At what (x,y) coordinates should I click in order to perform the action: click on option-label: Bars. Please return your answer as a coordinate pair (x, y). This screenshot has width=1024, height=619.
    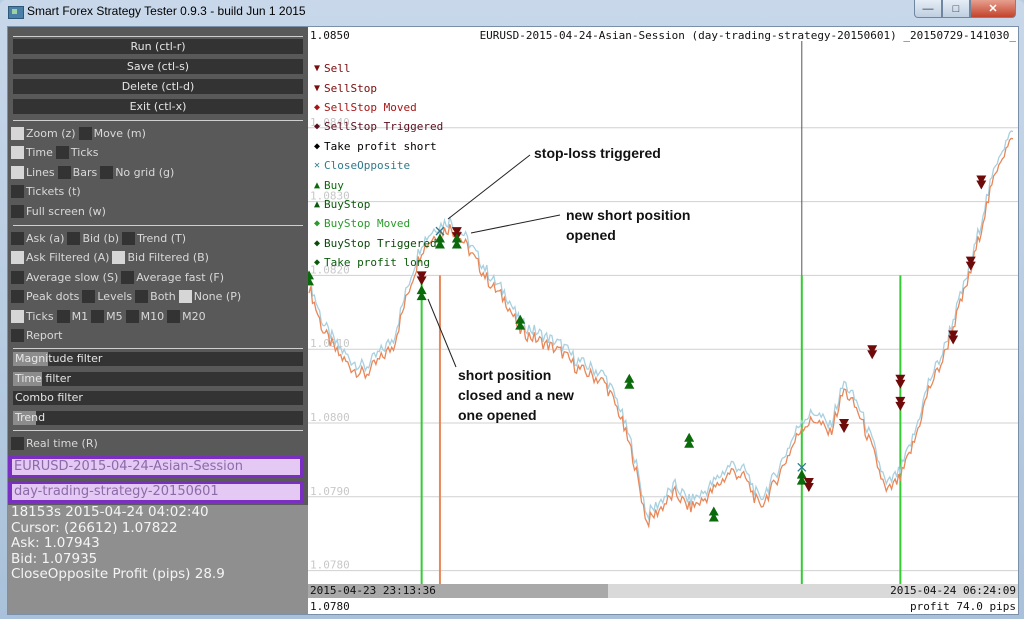
    Looking at the image, I should click on (85, 172).